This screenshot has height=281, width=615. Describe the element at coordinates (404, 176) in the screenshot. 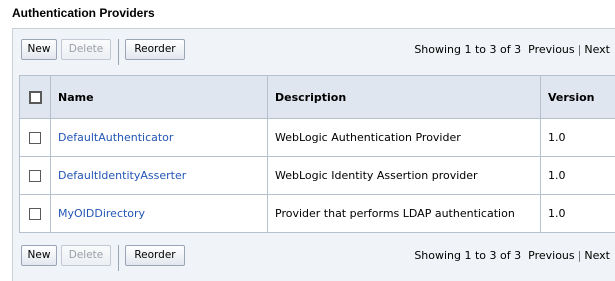

I see `description-cell: WebLogic Identity Assertion provider` at that location.